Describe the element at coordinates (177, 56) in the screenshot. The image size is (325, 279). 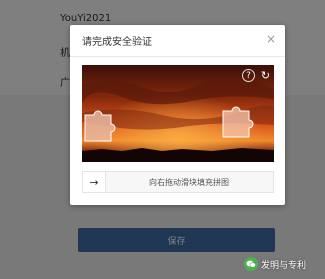
I see `title-divider` at that location.